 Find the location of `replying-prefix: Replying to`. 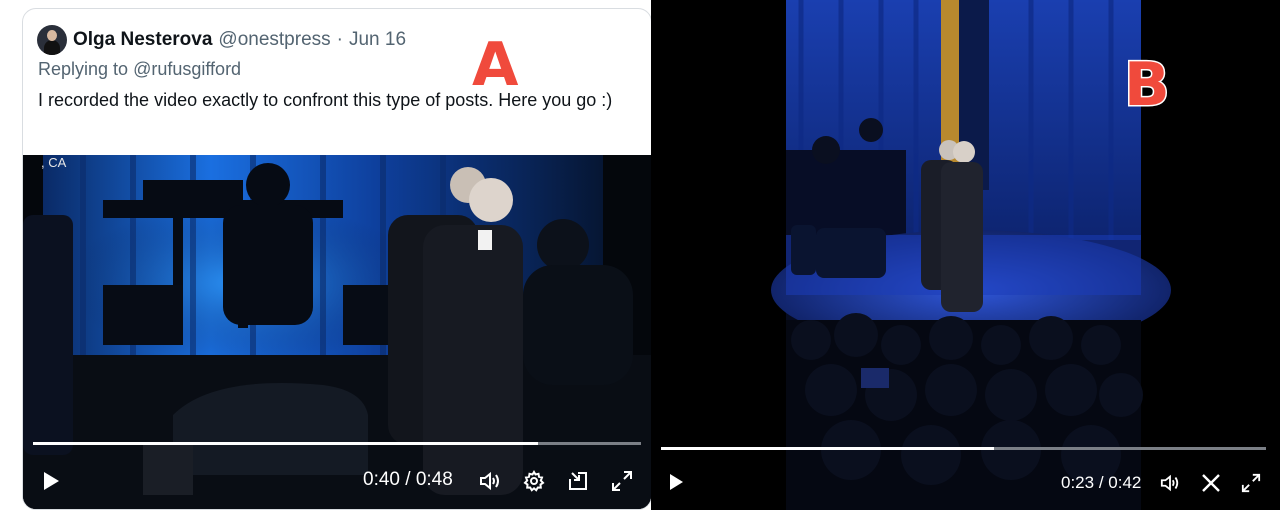

replying-prefix: Replying to is located at coordinates (83, 69).